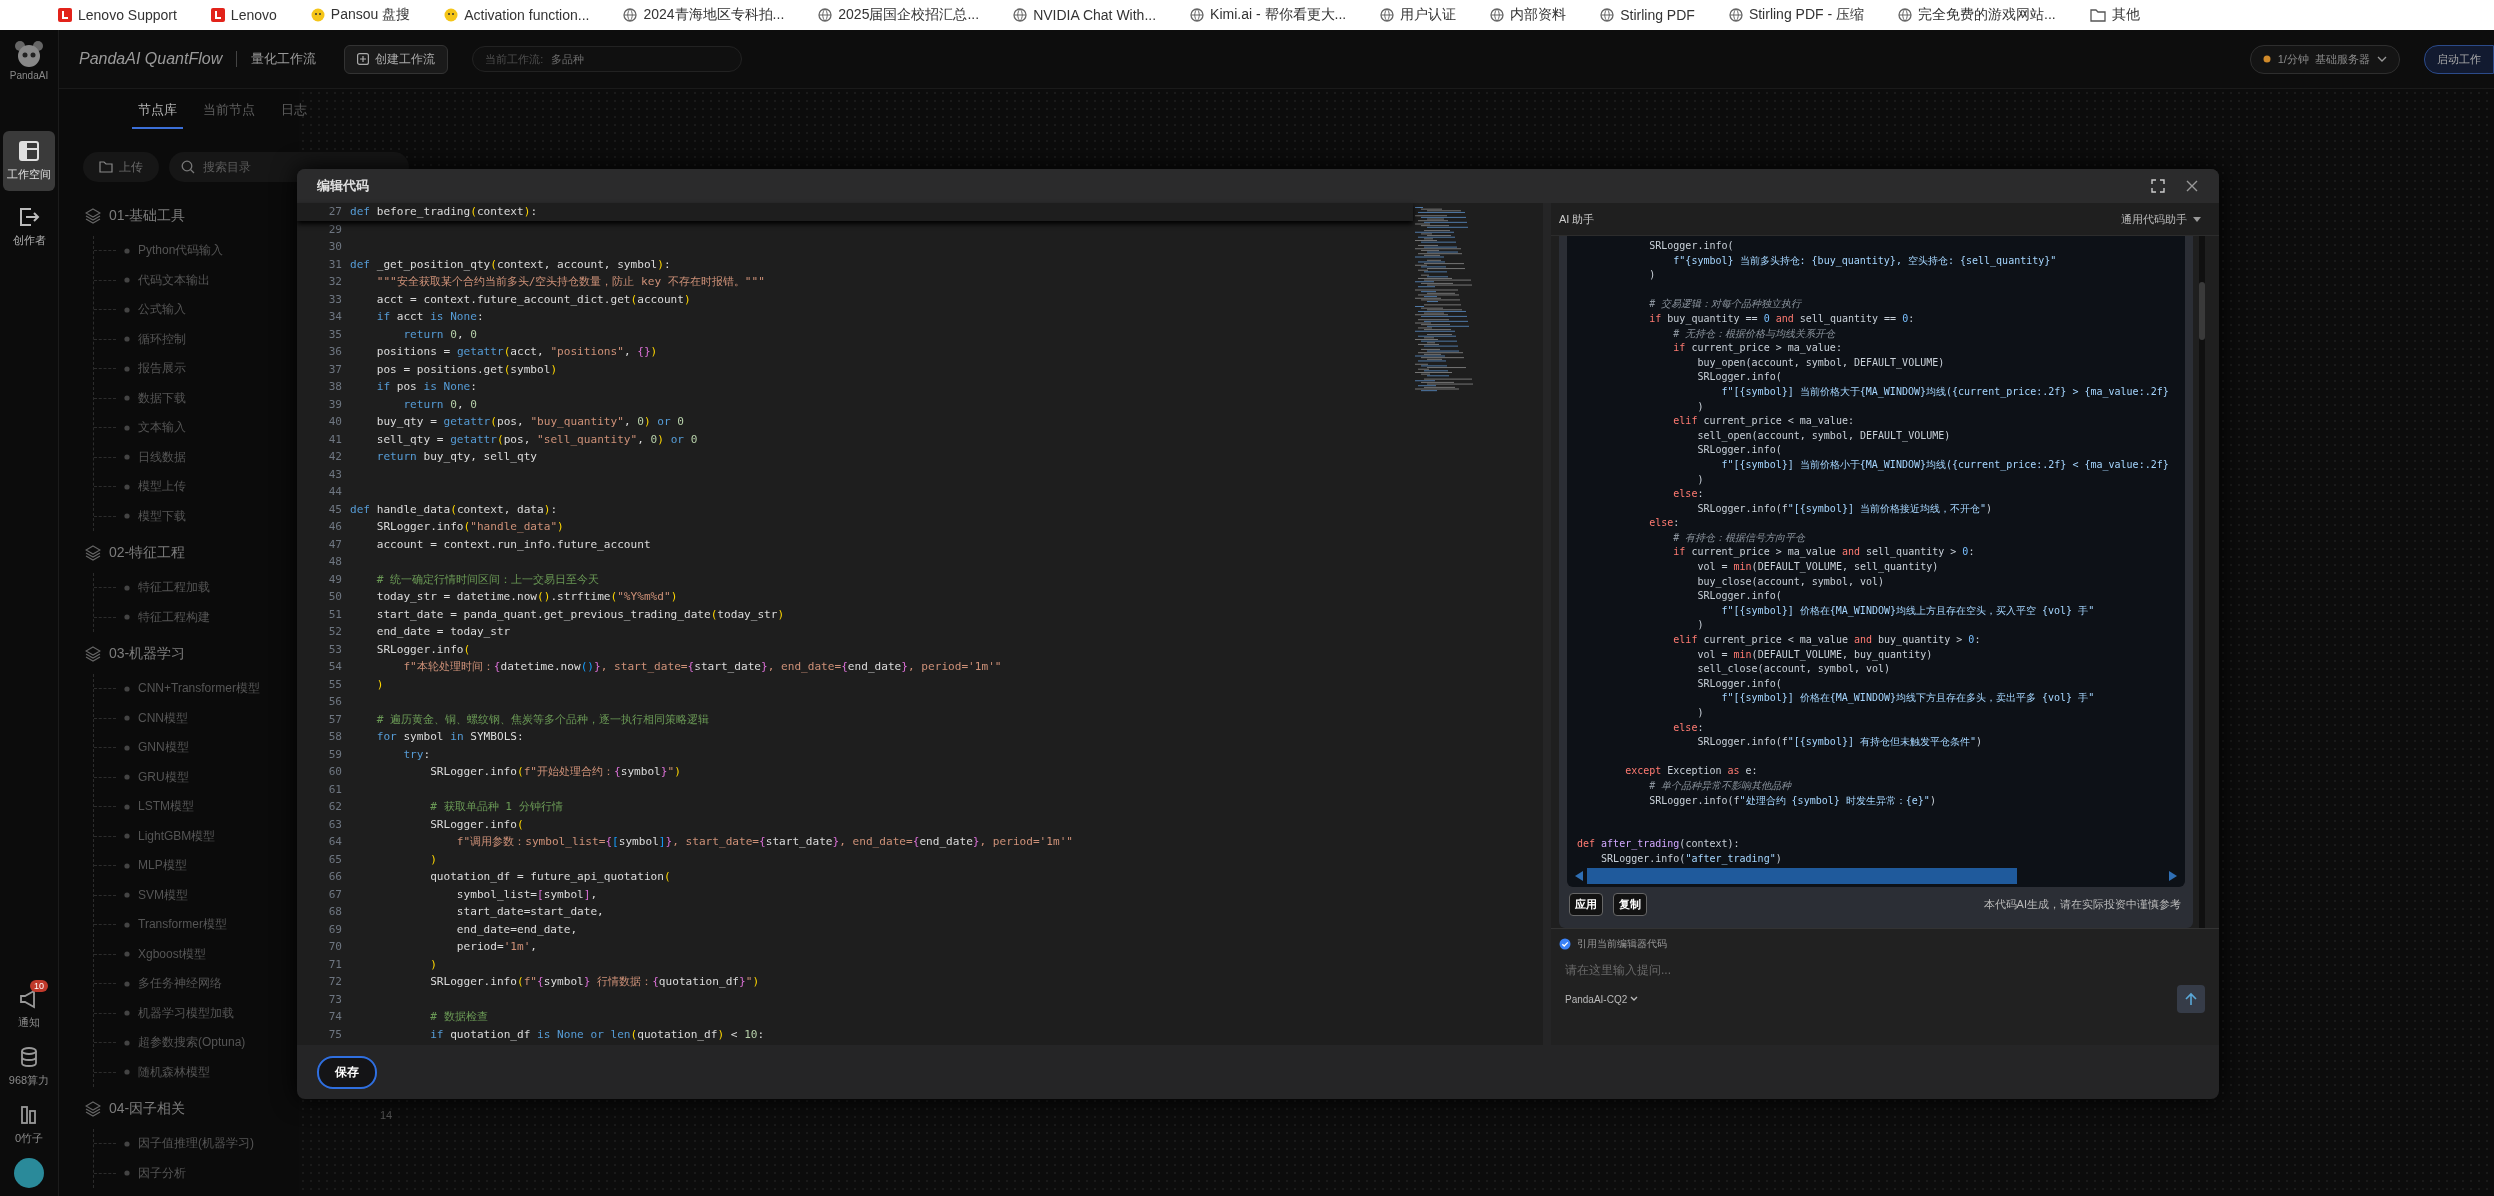  I want to click on line-number: 57, so click(335, 719).